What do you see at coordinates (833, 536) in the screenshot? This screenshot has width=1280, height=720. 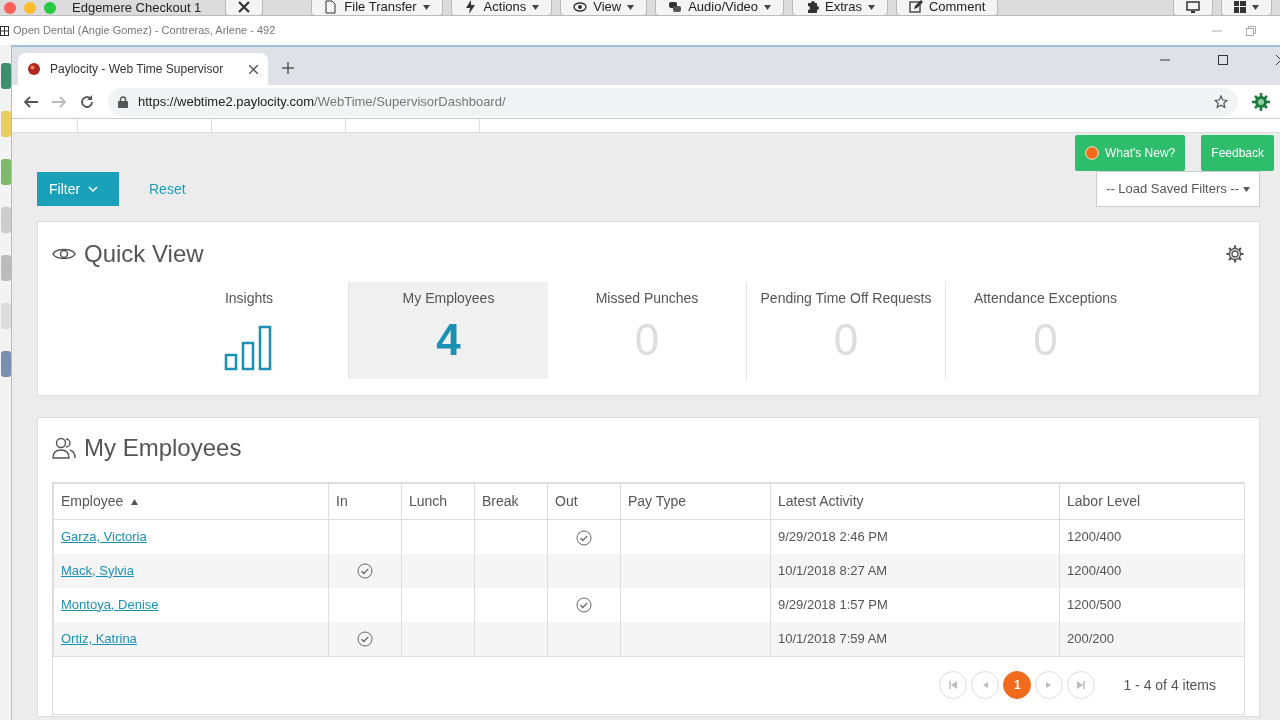 I see `table-cell: 9/29/2018 2:46 PM` at bounding box center [833, 536].